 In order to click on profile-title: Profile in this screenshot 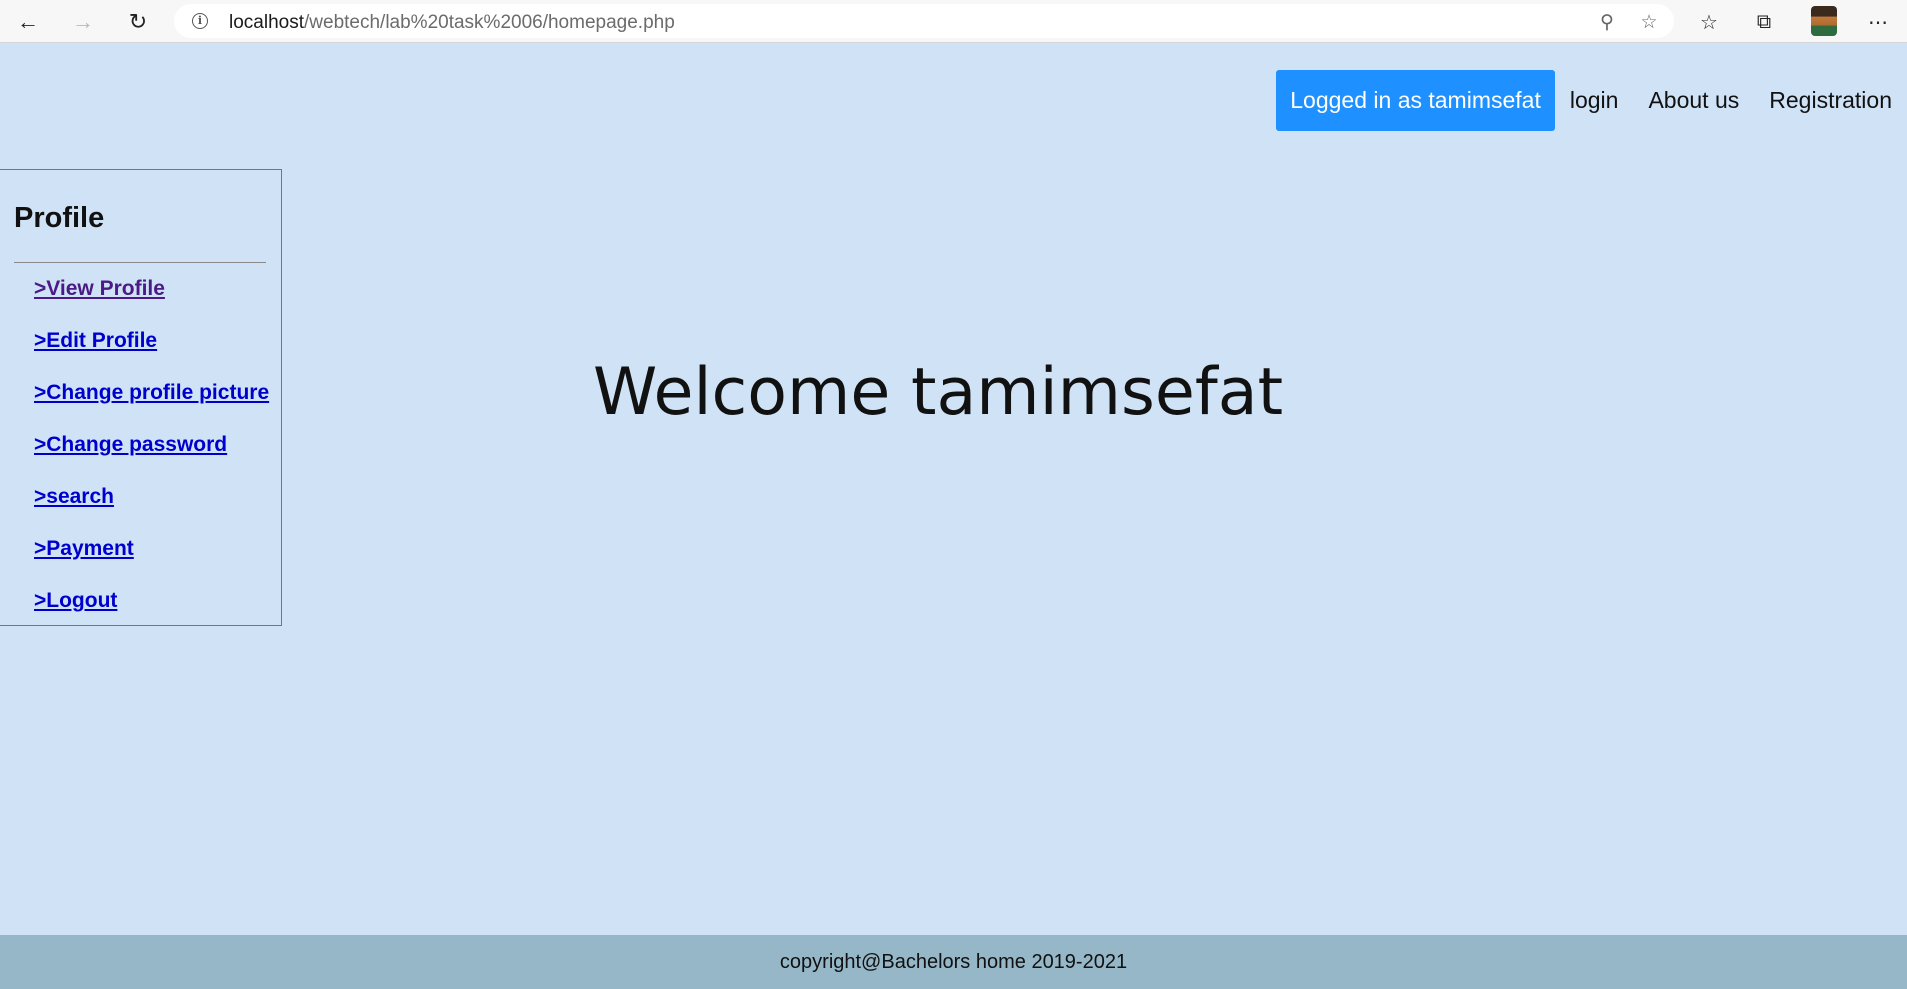, I will do `click(59, 218)`.